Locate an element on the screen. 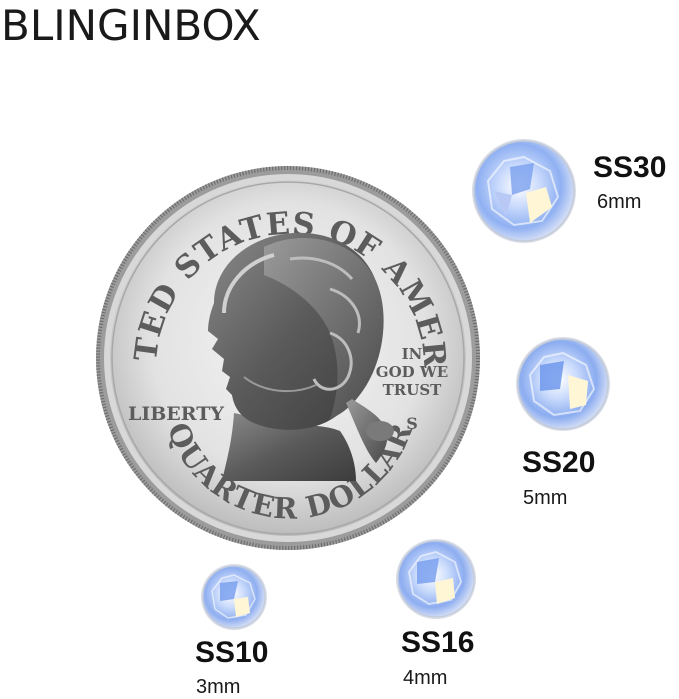 The height and width of the screenshot is (699, 679). rhinestone-ss10-image is located at coordinates (234, 597).